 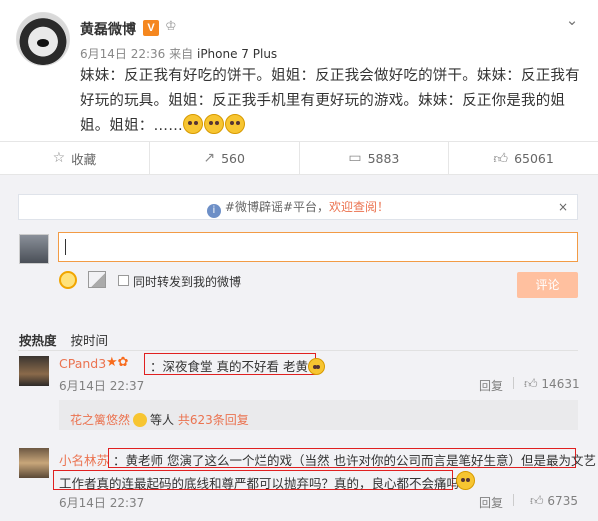 What do you see at coordinates (563, 207) in the screenshot?
I see `close-icon: ×` at bounding box center [563, 207].